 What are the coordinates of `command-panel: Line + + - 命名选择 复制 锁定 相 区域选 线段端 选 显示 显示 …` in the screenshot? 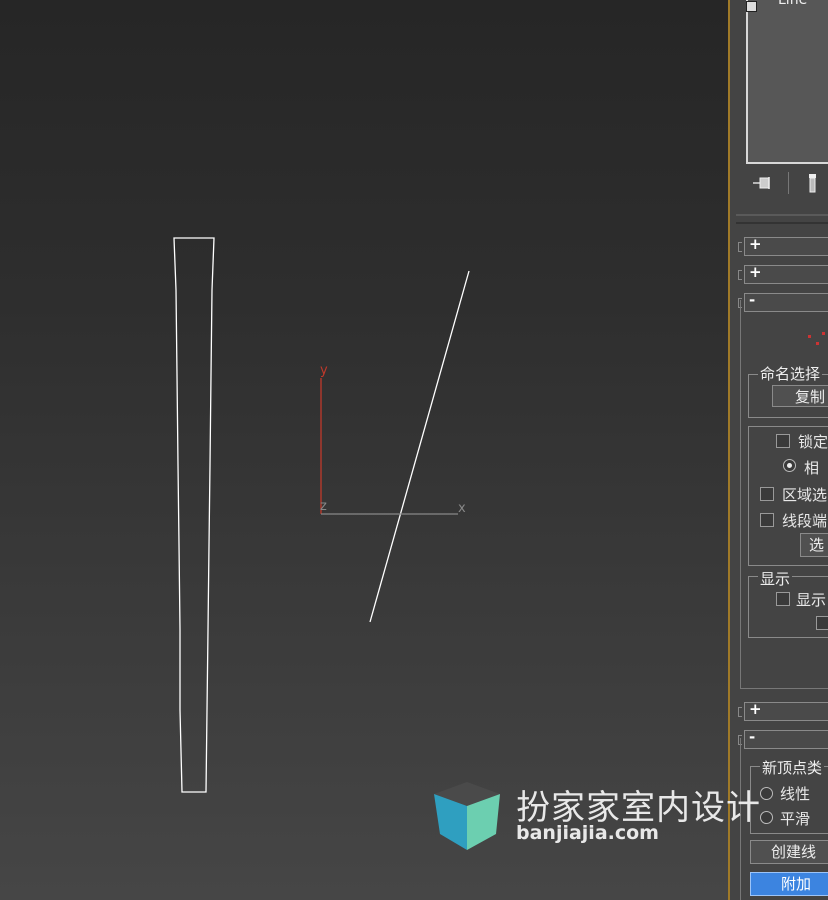 It's located at (779, 450).